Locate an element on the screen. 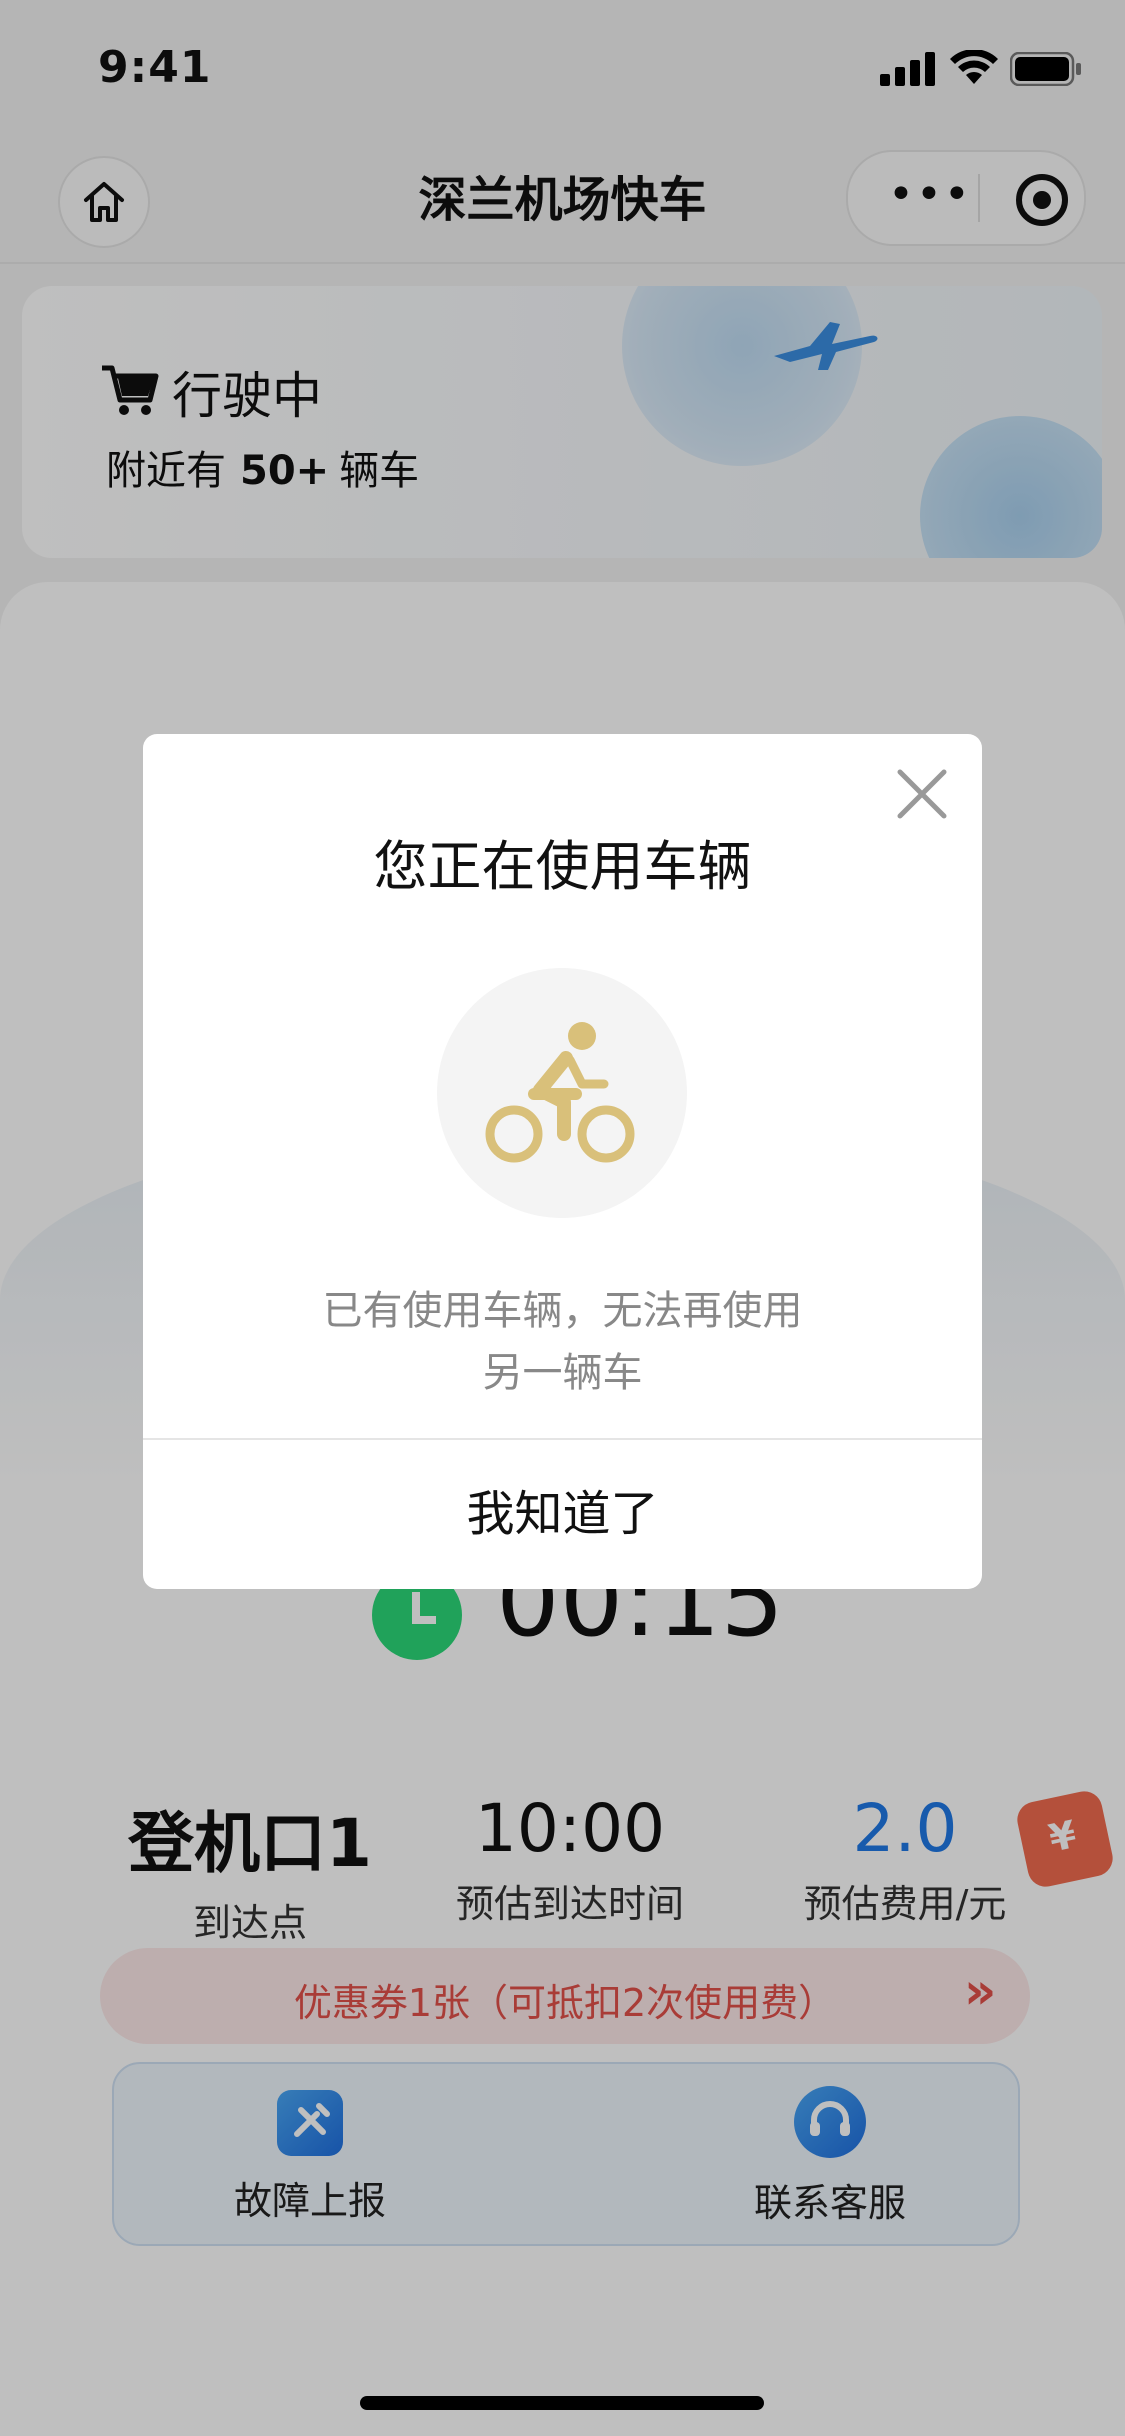 Image resolution: width=1125 pixels, height=2436 pixels. close-icon is located at coordinates (922, 794).